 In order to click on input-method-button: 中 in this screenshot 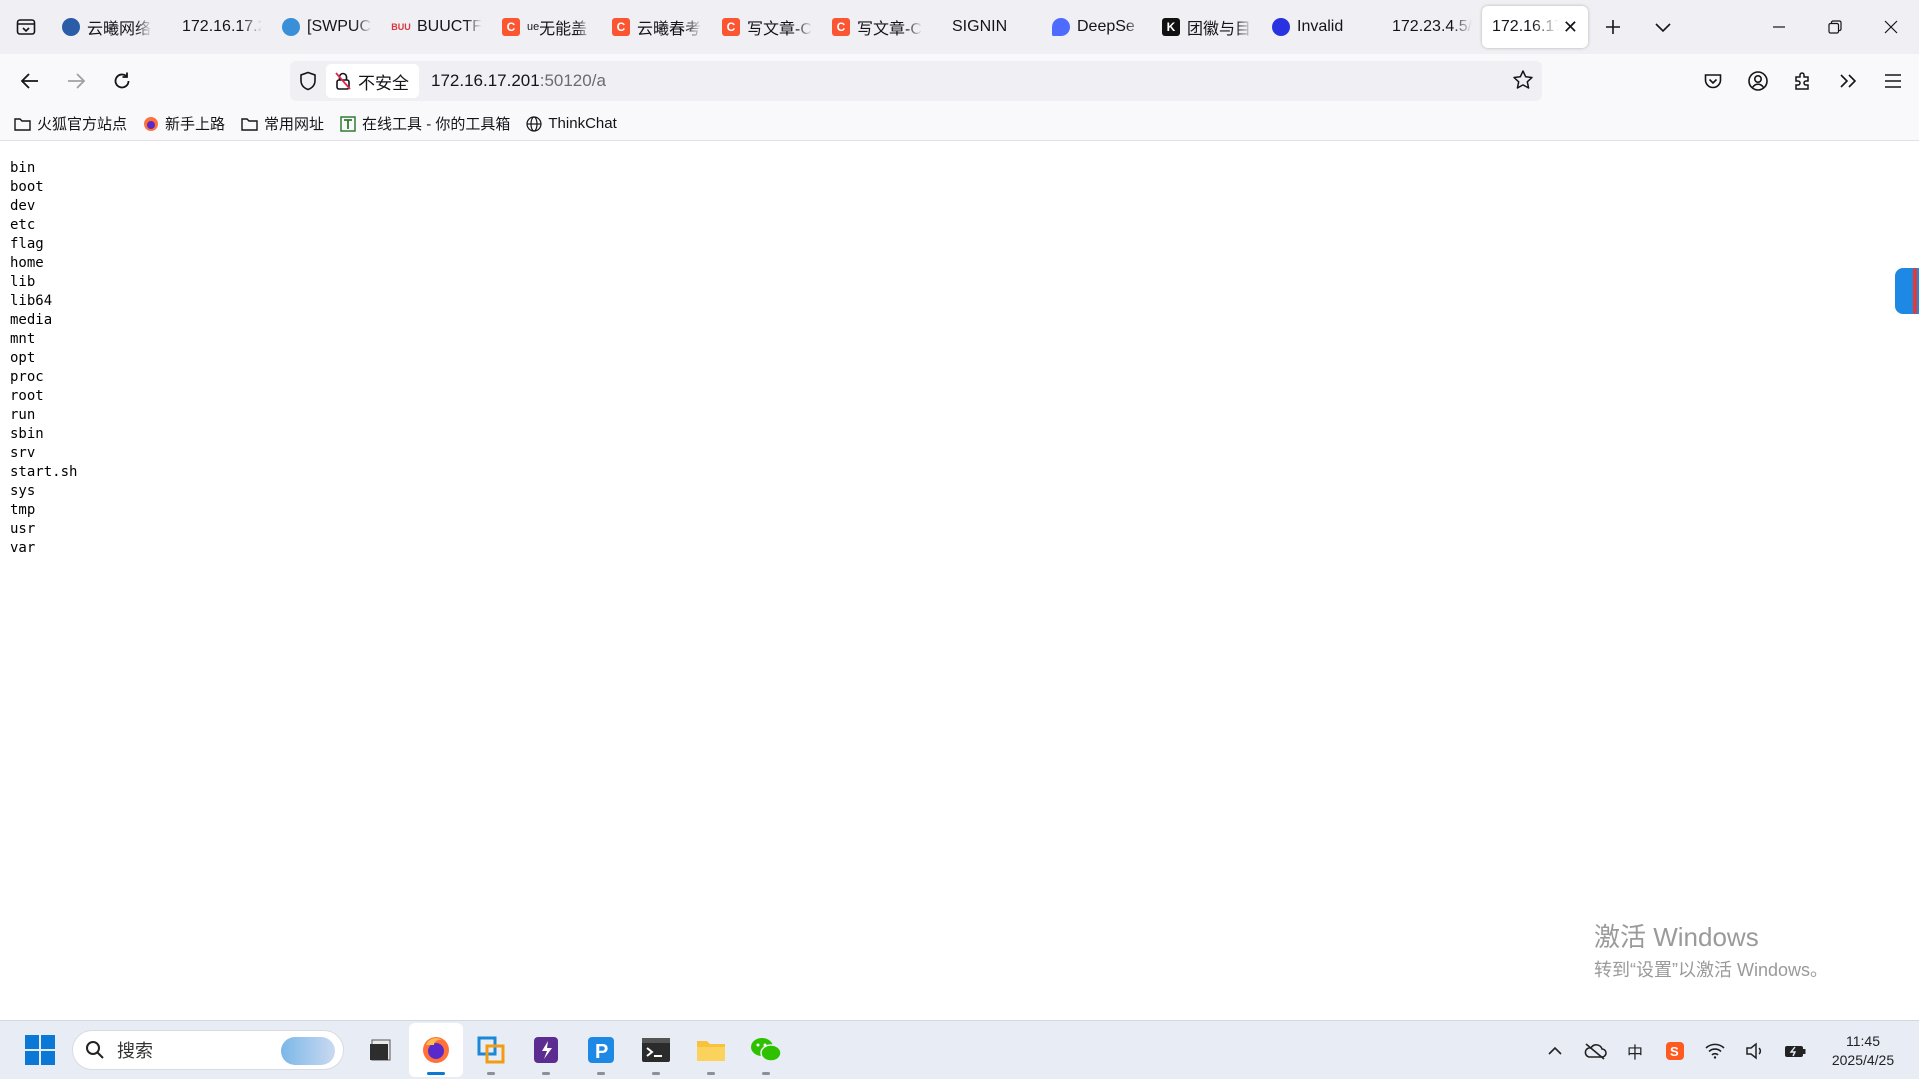, I will do `click(1635, 1051)`.